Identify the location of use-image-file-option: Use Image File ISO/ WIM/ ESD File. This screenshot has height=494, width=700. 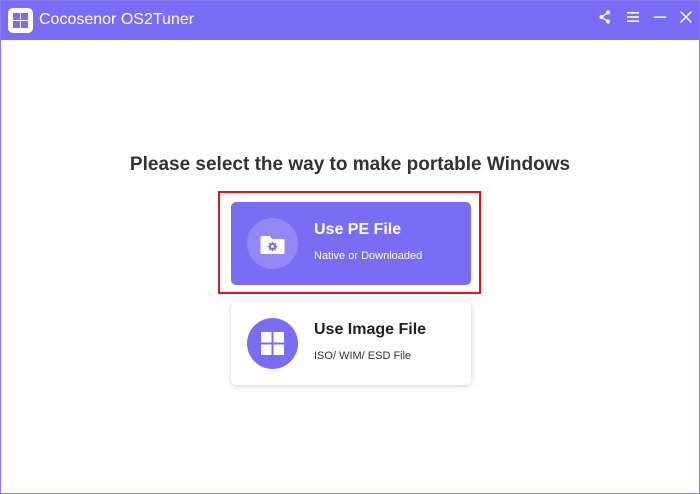
(351, 343).